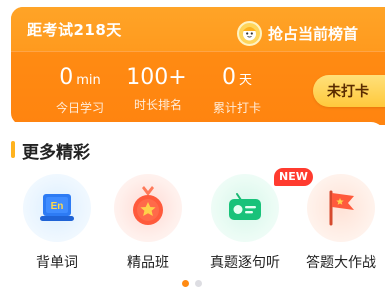 The height and width of the screenshot is (293, 385). Describe the element at coordinates (74, 30) in the screenshot. I see `exam-countdown: 距考试218天` at that location.